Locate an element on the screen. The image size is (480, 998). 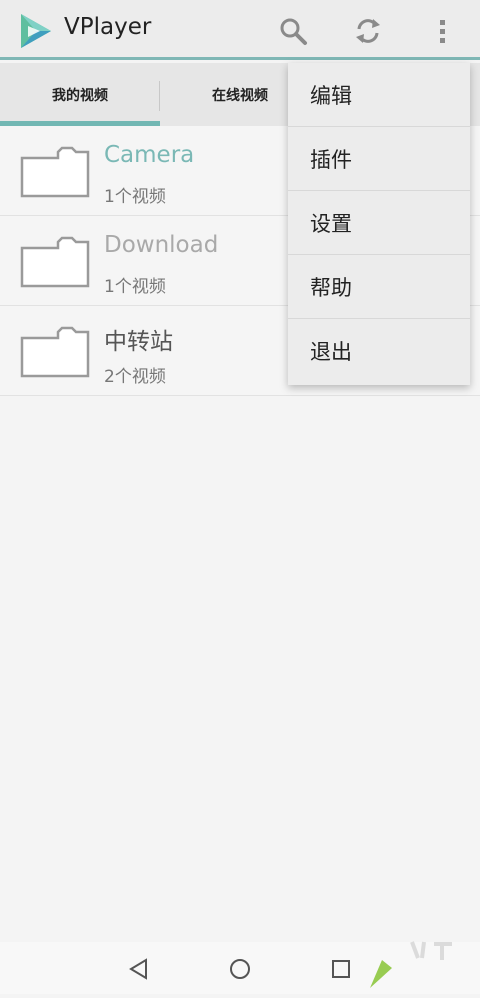
more-vert-icon is located at coordinates (442, 31).